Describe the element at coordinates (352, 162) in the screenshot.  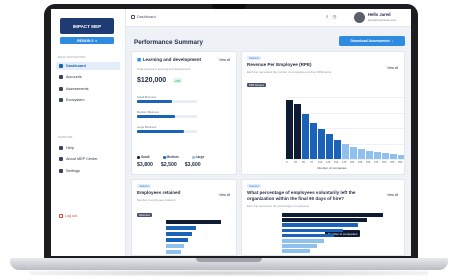
I see `x-tick-label: 200` at that location.